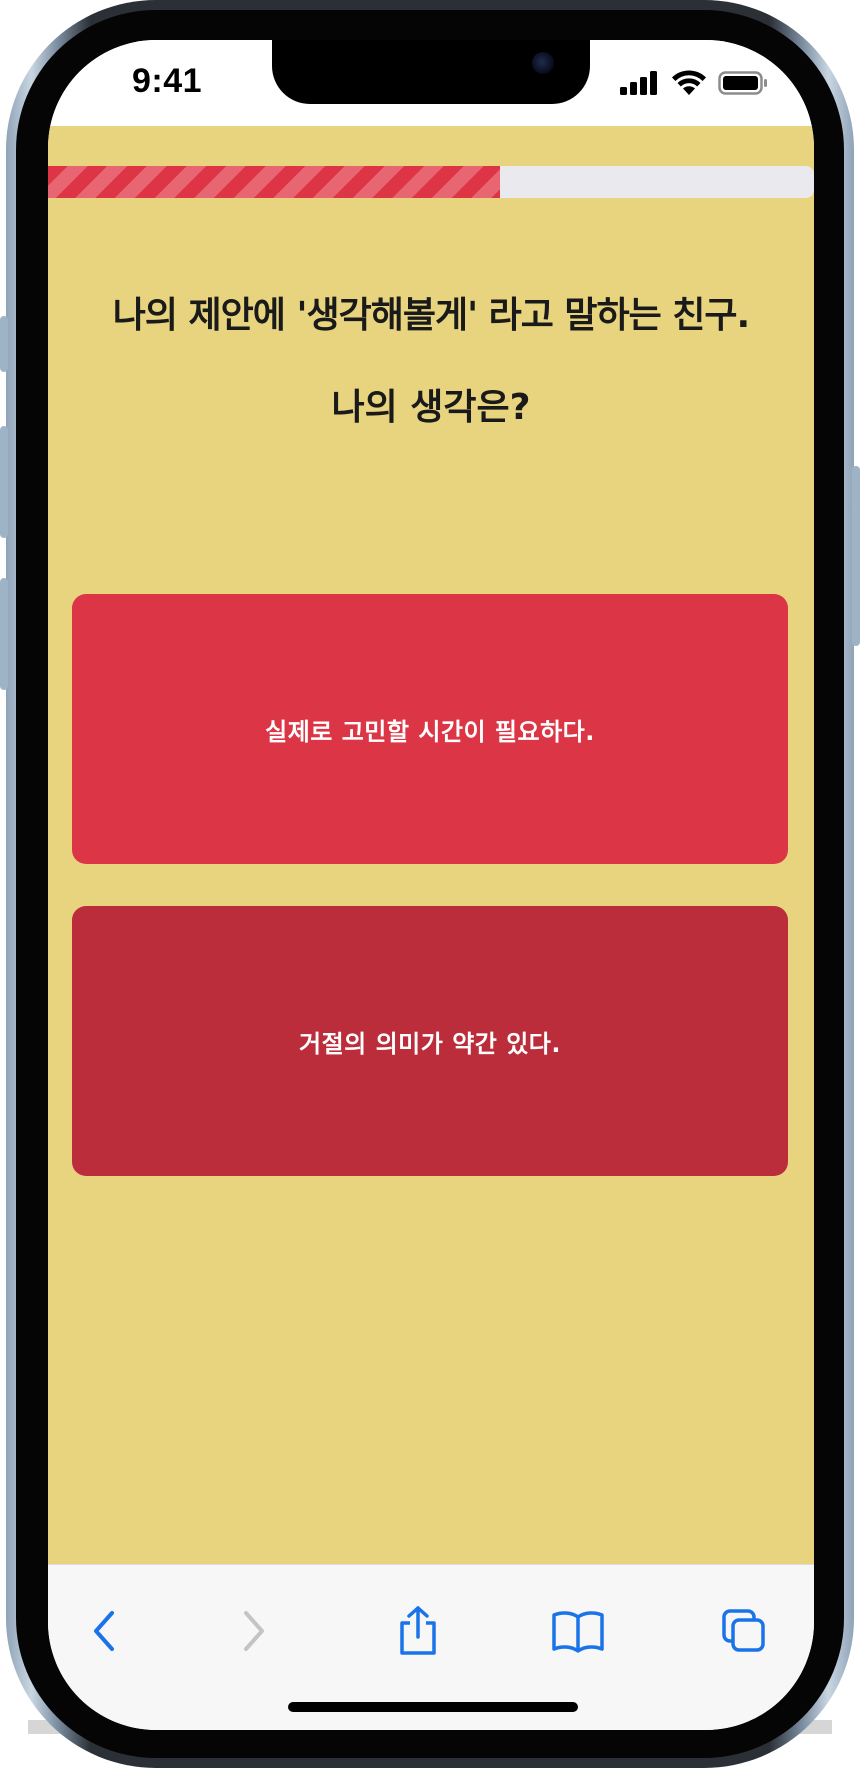 The image size is (860, 1768). I want to click on share-icon, so click(418, 1630).